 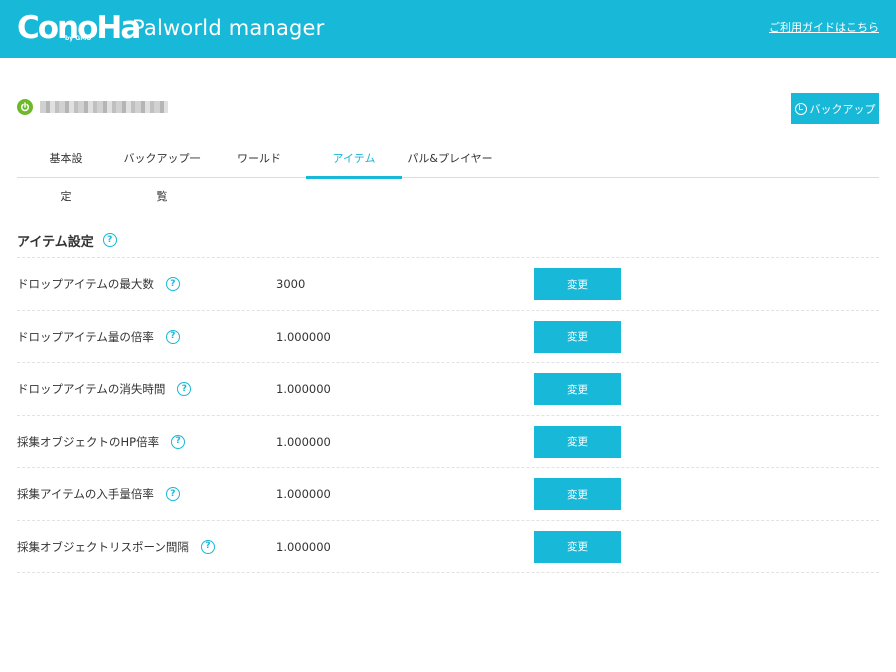 What do you see at coordinates (85, 494) in the screenshot?
I see `setting-label-text: 採集アイテムの入手量倍率` at bounding box center [85, 494].